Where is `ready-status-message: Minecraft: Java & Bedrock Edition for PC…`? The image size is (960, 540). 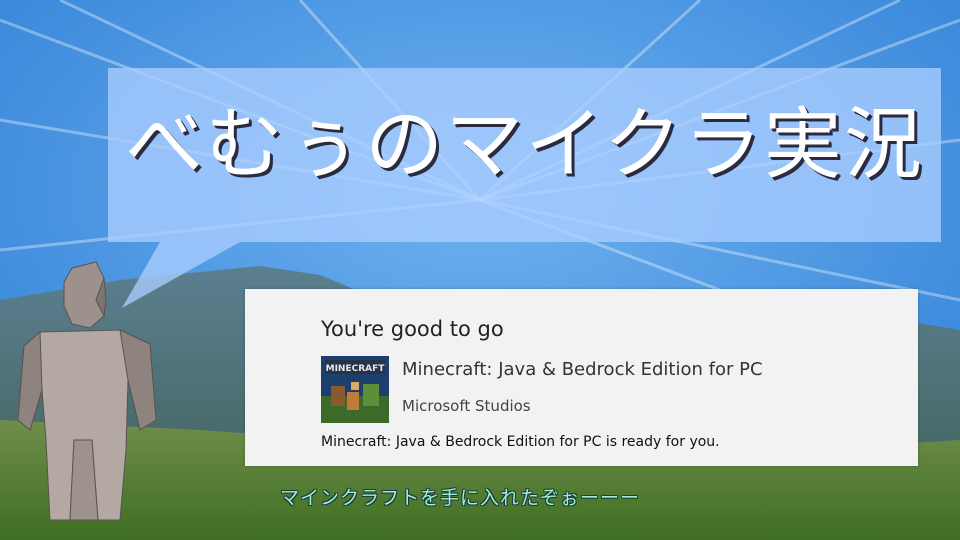 ready-status-message: Minecraft: Java & Bedrock Edition for PC… is located at coordinates (520, 442).